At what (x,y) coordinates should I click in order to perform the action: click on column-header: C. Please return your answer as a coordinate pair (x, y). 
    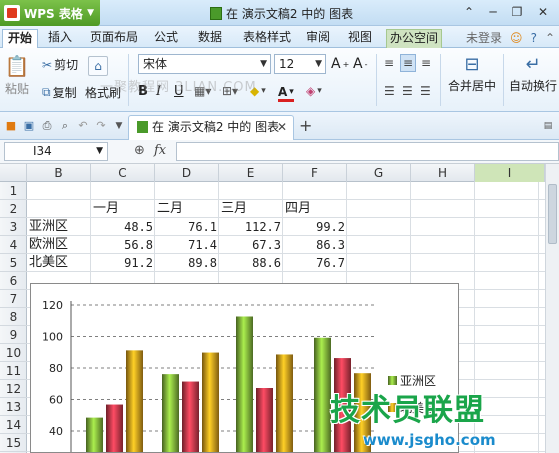
    Looking at the image, I should click on (123, 173).